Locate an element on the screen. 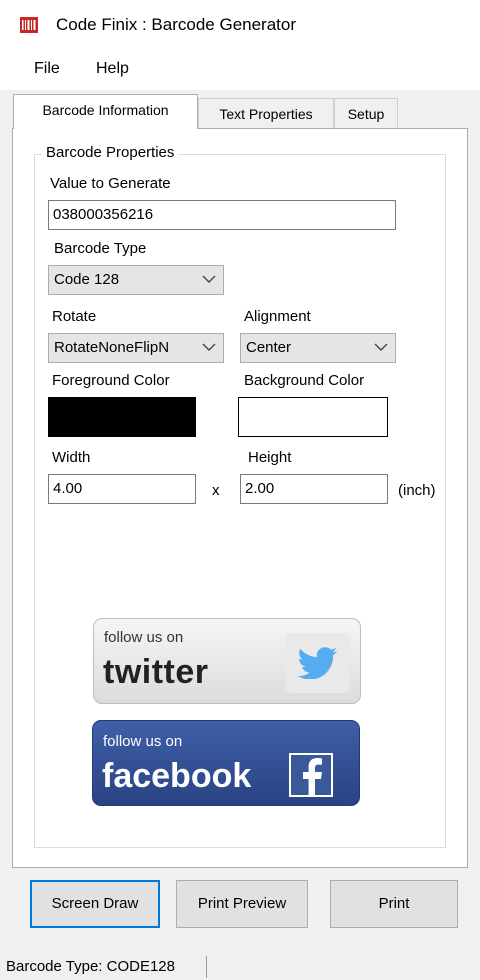 Image resolution: width=480 pixels, height=980 pixels. rotate-value: RotateNoneFlipN is located at coordinates (112, 347).